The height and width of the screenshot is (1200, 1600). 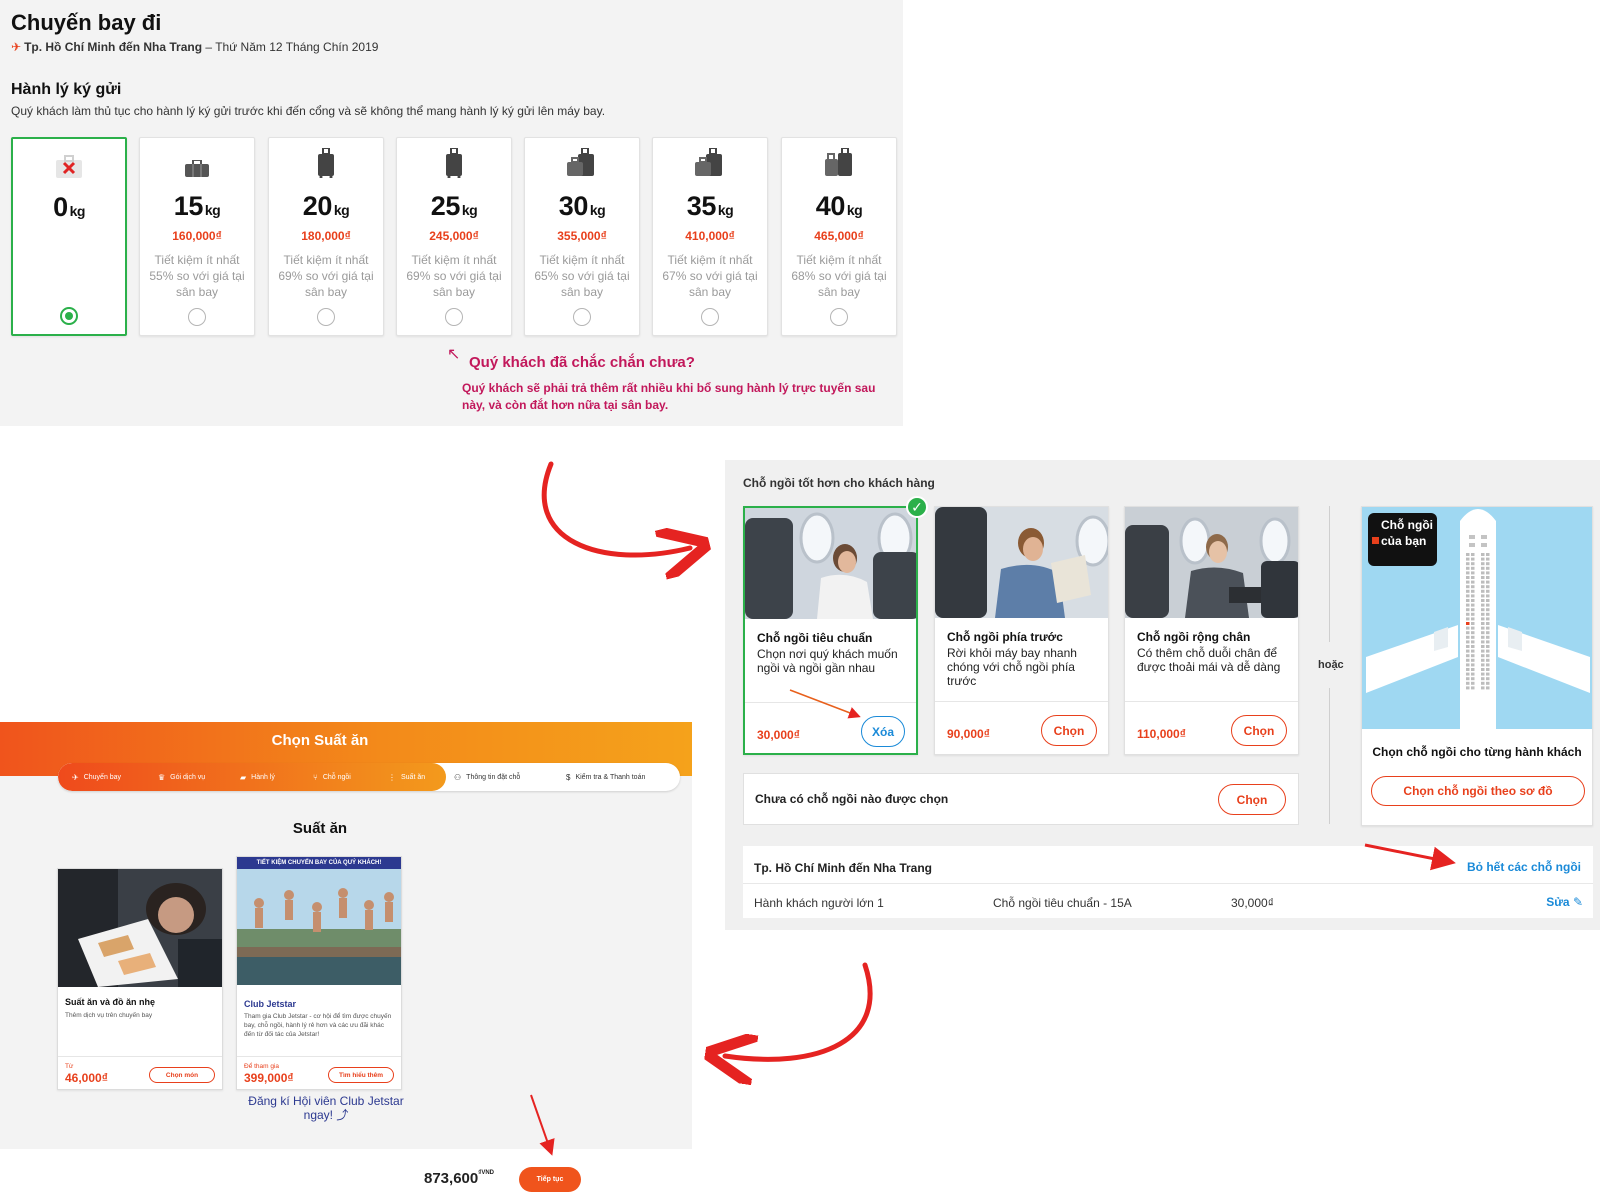 I want to click on baggage-price: 160,000₫, so click(x=197, y=236).